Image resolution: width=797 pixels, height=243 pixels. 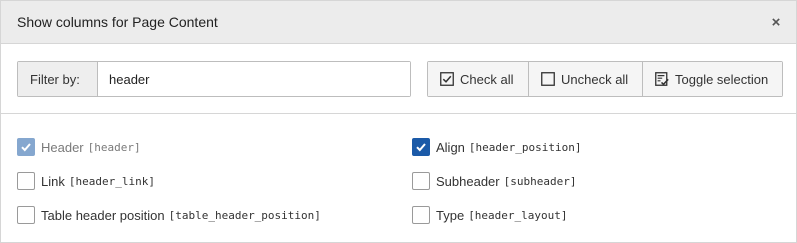 I want to click on close-button: ×, so click(x=776, y=22).